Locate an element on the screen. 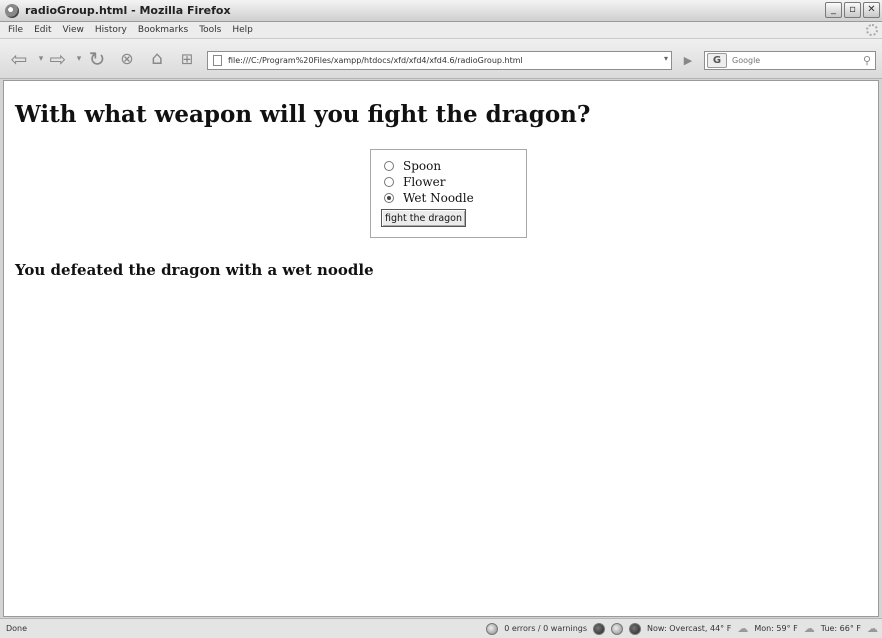 The image size is (882, 638). menu-view: View is located at coordinates (73, 30).